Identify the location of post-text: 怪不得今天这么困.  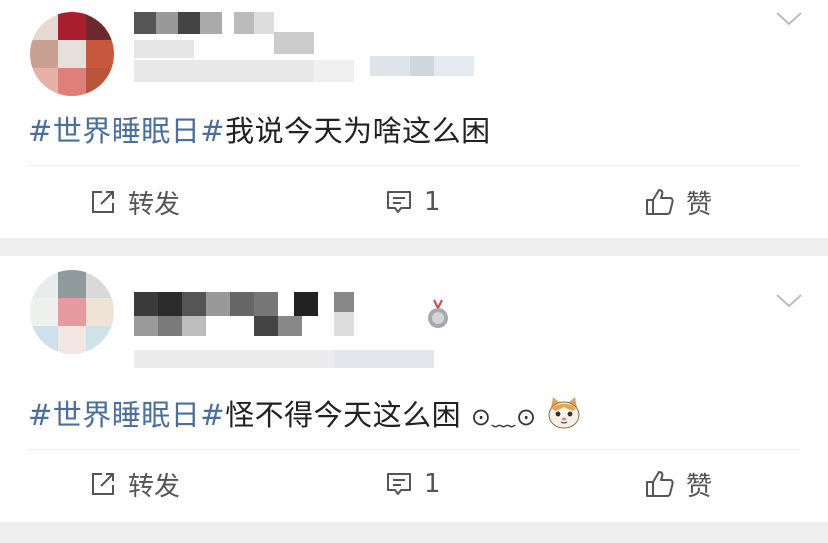
(343, 415).